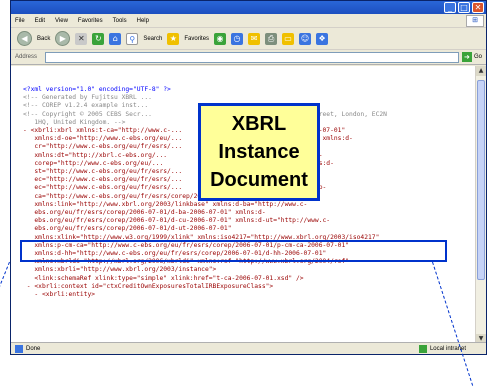 The height and width of the screenshot is (386, 487). I want to click on menu-file: File, so click(20, 21).